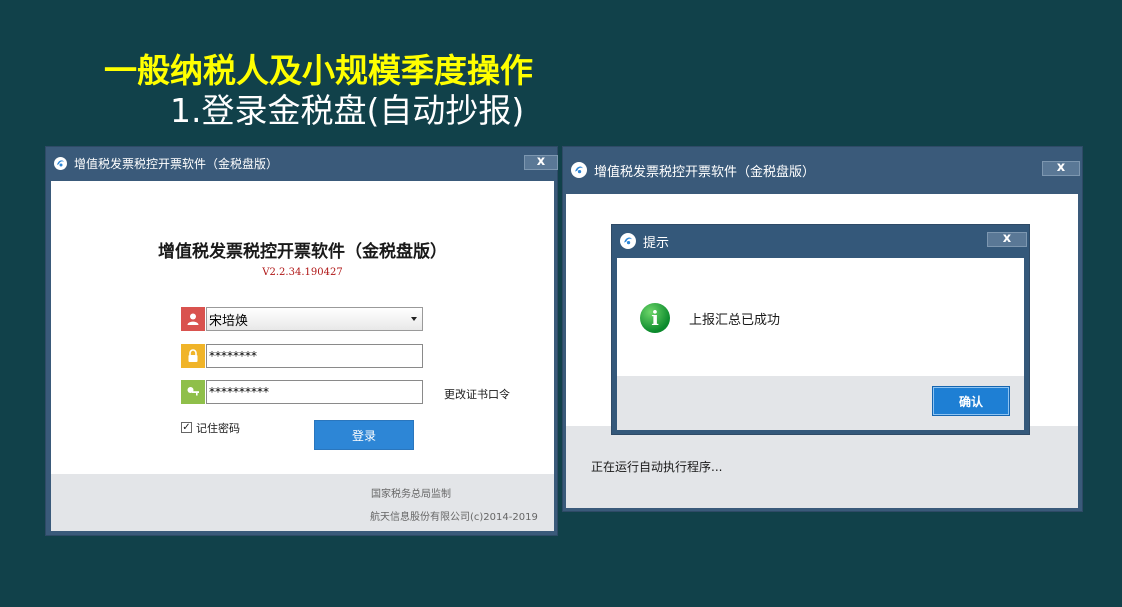 The height and width of the screenshot is (607, 1122). What do you see at coordinates (302, 252) in the screenshot?
I see `login-heading: 增值税发票税控开票软件（金税盘版）` at bounding box center [302, 252].